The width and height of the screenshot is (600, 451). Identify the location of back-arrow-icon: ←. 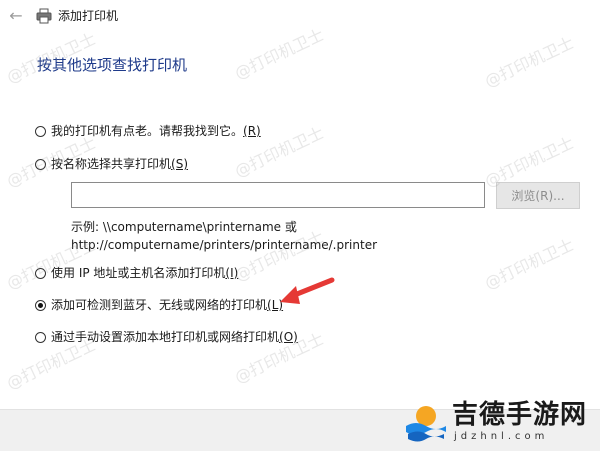
(16, 16).